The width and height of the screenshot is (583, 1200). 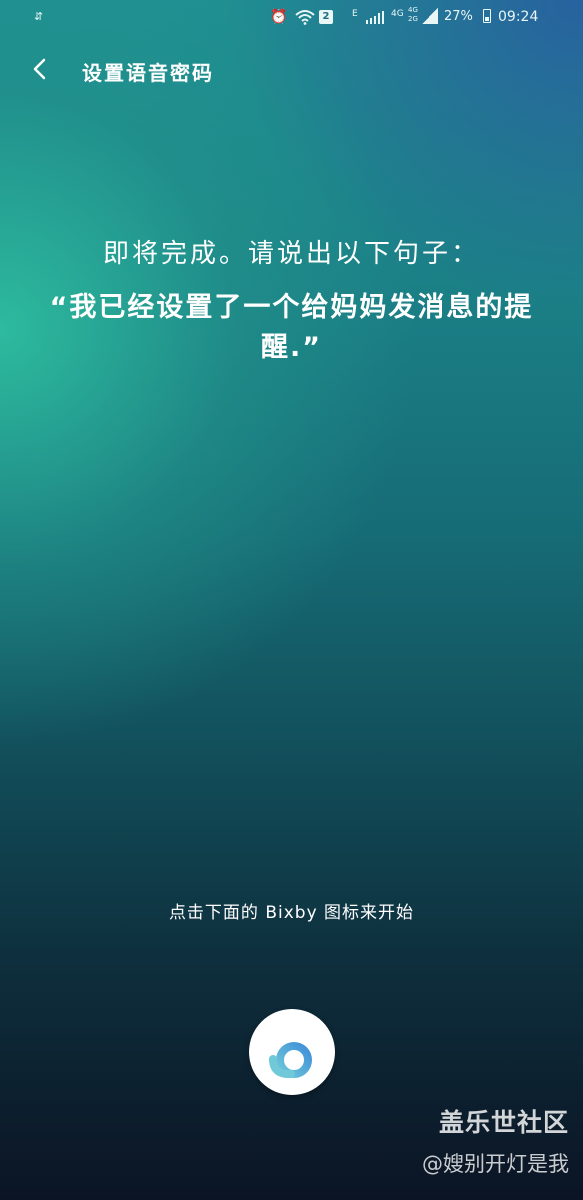 I want to click on network-type-e: E, so click(x=355, y=14).